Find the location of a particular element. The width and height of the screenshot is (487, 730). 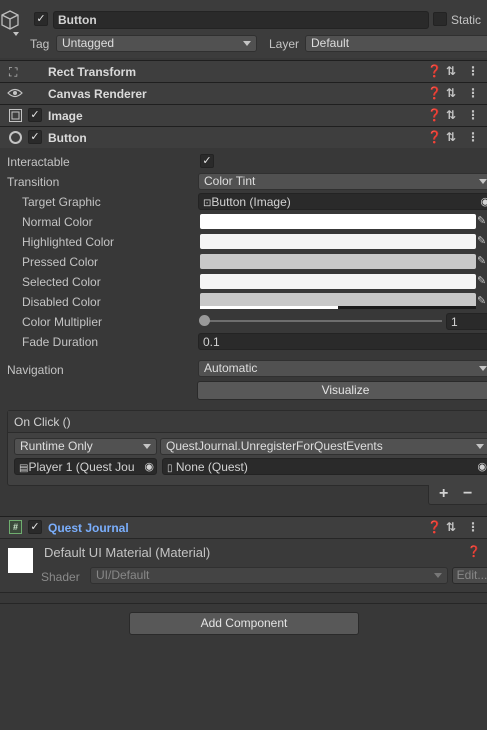

disabled-alpha-bar is located at coordinates (338, 307).